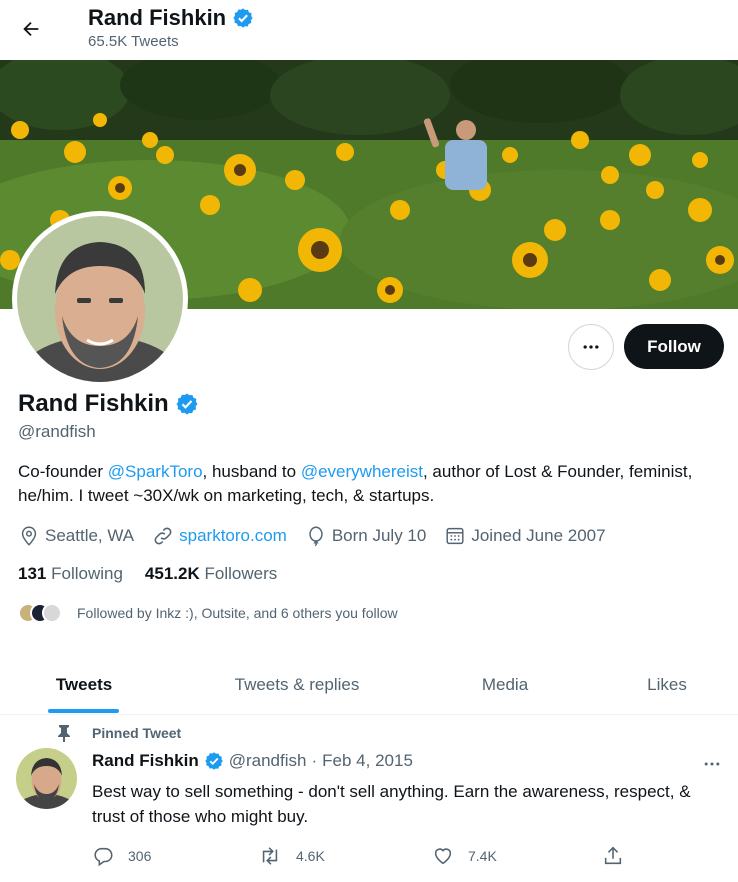 Image resolution: width=738 pixels, height=882 pixels. Describe the element at coordinates (46, 778) in the screenshot. I see `tweet-avatar` at that location.